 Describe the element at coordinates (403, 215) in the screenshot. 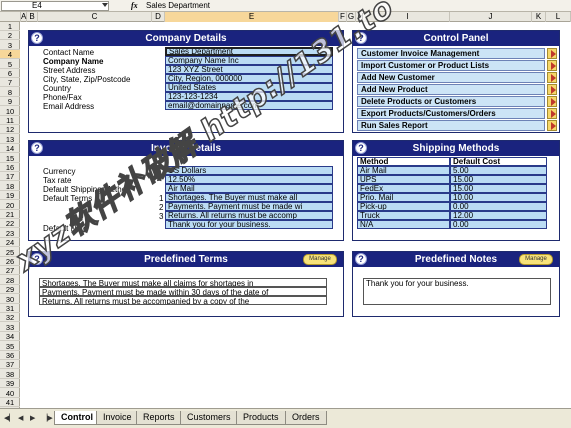

I see `shipping-method-cell: Truck` at that location.